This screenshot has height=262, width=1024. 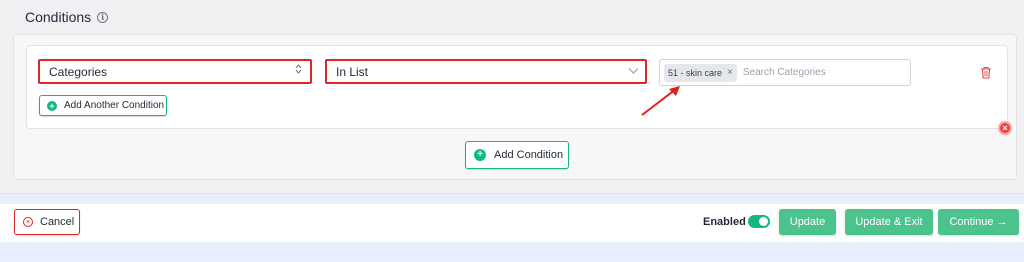 I want to click on info-icon: i, so click(x=103, y=17).